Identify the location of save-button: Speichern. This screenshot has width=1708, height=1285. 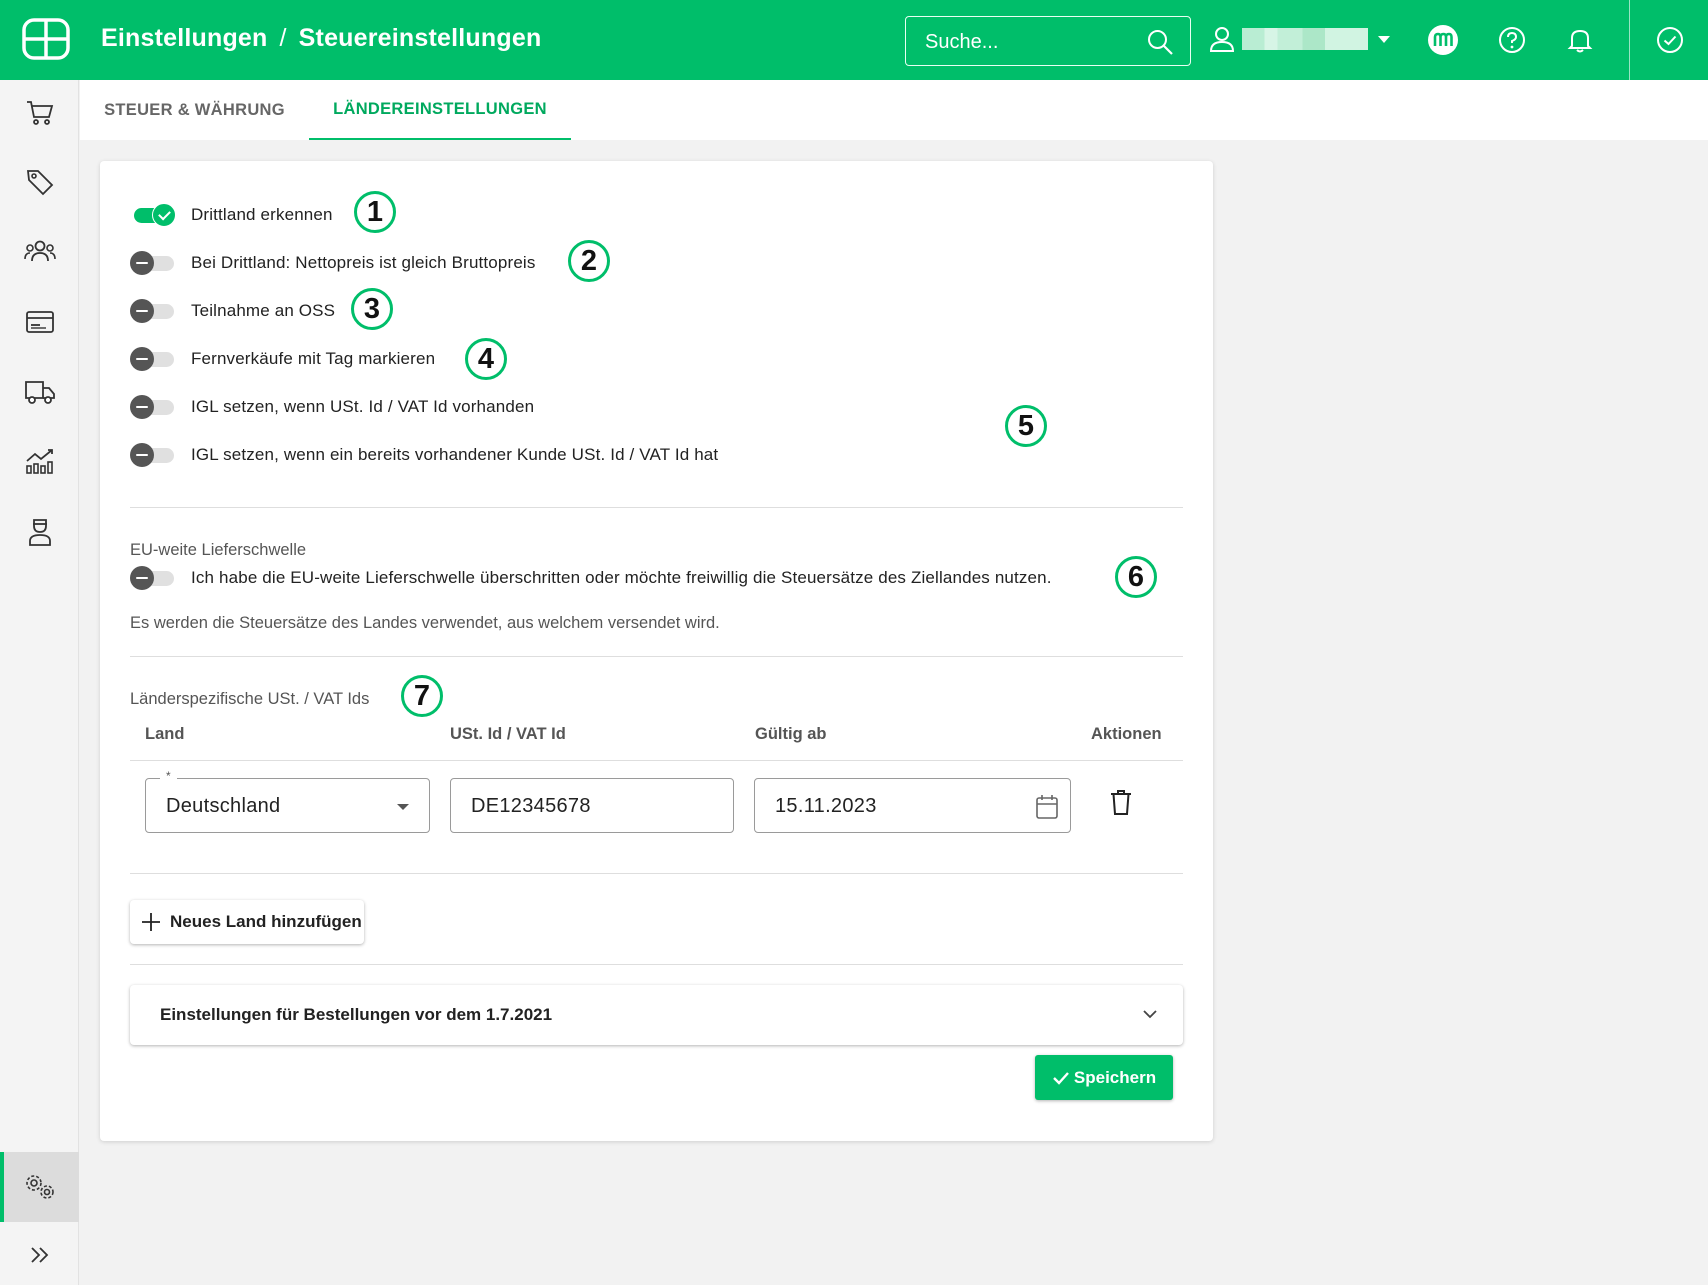
(1104, 1077).